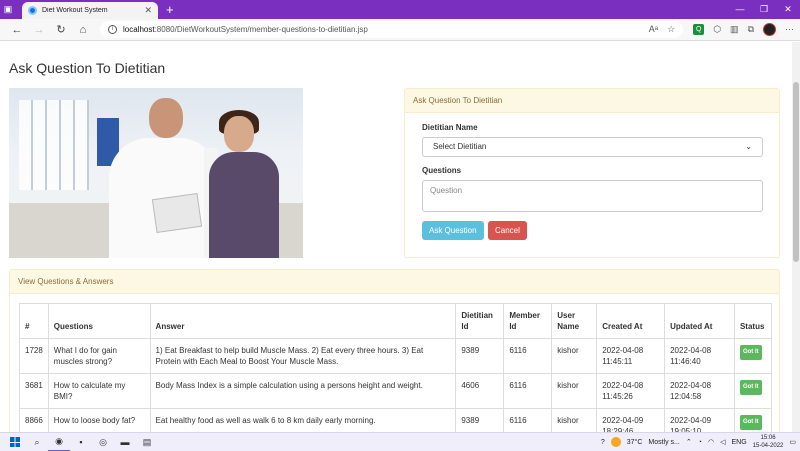 Image resolution: width=800 pixels, height=451 pixels. What do you see at coordinates (528, 420) in the screenshot?
I see `cell-member-id: 6116` at bounding box center [528, 420].